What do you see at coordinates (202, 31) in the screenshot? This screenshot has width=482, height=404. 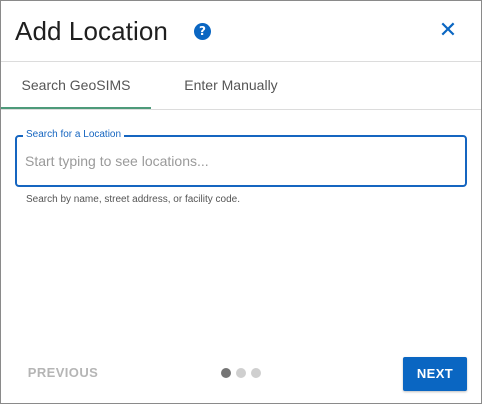 I see `help-icon: ?` at bounding box center [202, 31].